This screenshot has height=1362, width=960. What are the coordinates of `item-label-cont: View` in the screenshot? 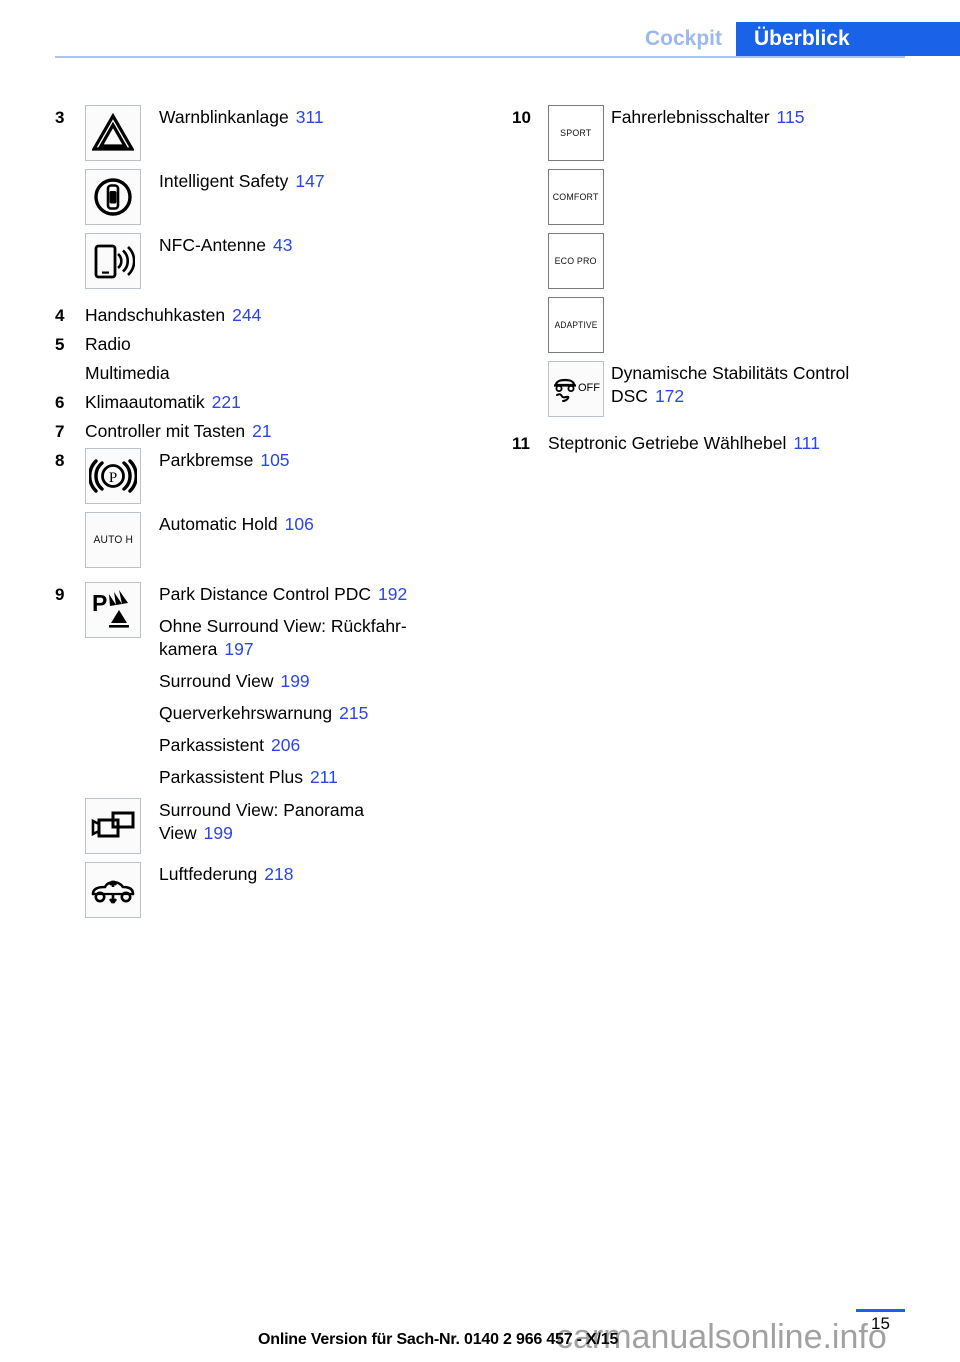 It's located at (178, 833).